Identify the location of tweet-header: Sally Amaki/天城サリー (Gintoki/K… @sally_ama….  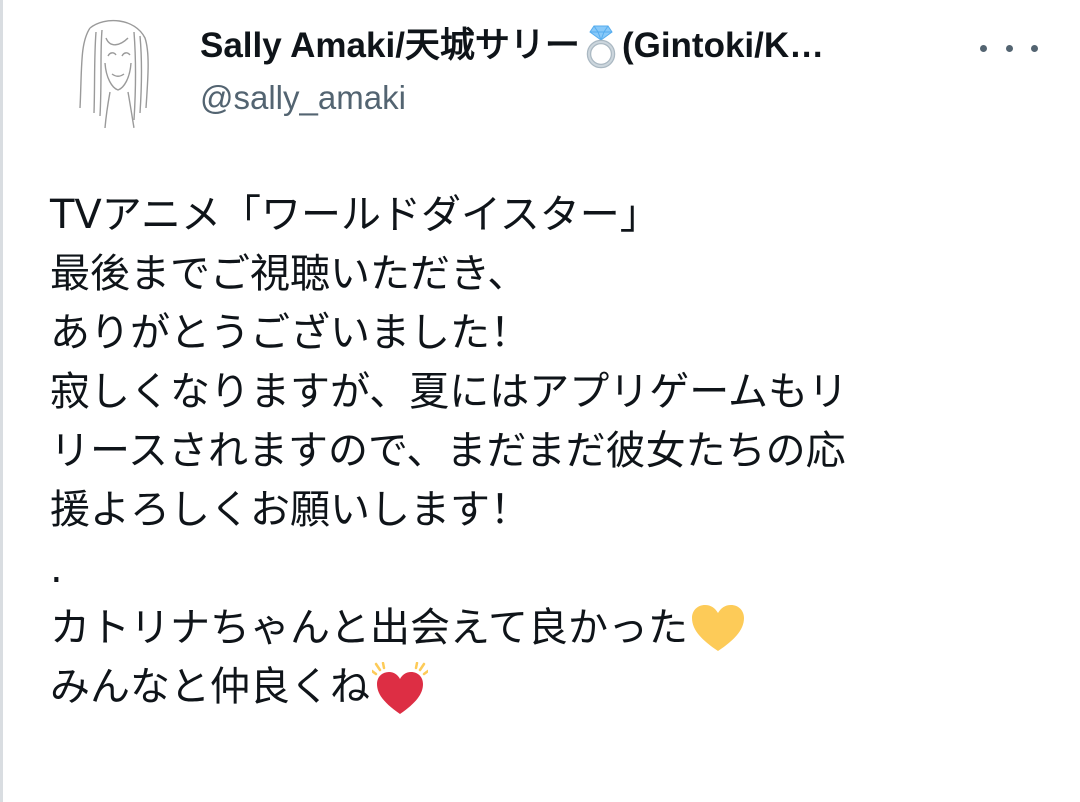
(580, 70).